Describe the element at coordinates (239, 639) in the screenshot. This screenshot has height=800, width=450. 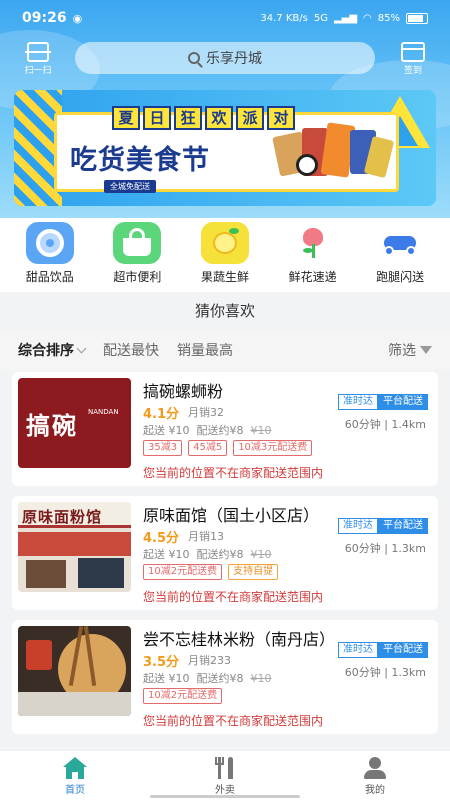
I see `shop-name: 尝不忘桂林米粉（南丹店）` at that location.